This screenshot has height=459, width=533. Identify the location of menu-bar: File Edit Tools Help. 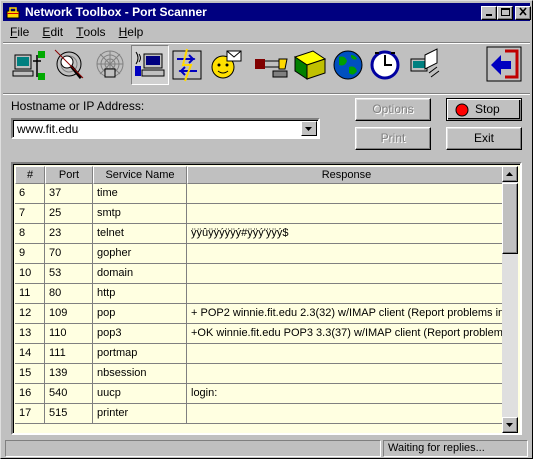
(76, 32).